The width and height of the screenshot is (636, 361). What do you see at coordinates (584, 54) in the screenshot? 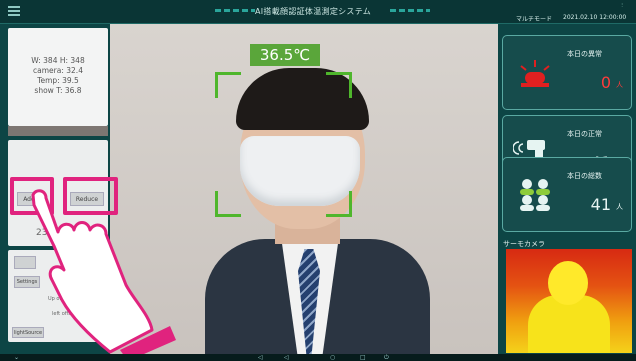
I see `stat-label: 本日の異常` at bounding box center [584, 54].